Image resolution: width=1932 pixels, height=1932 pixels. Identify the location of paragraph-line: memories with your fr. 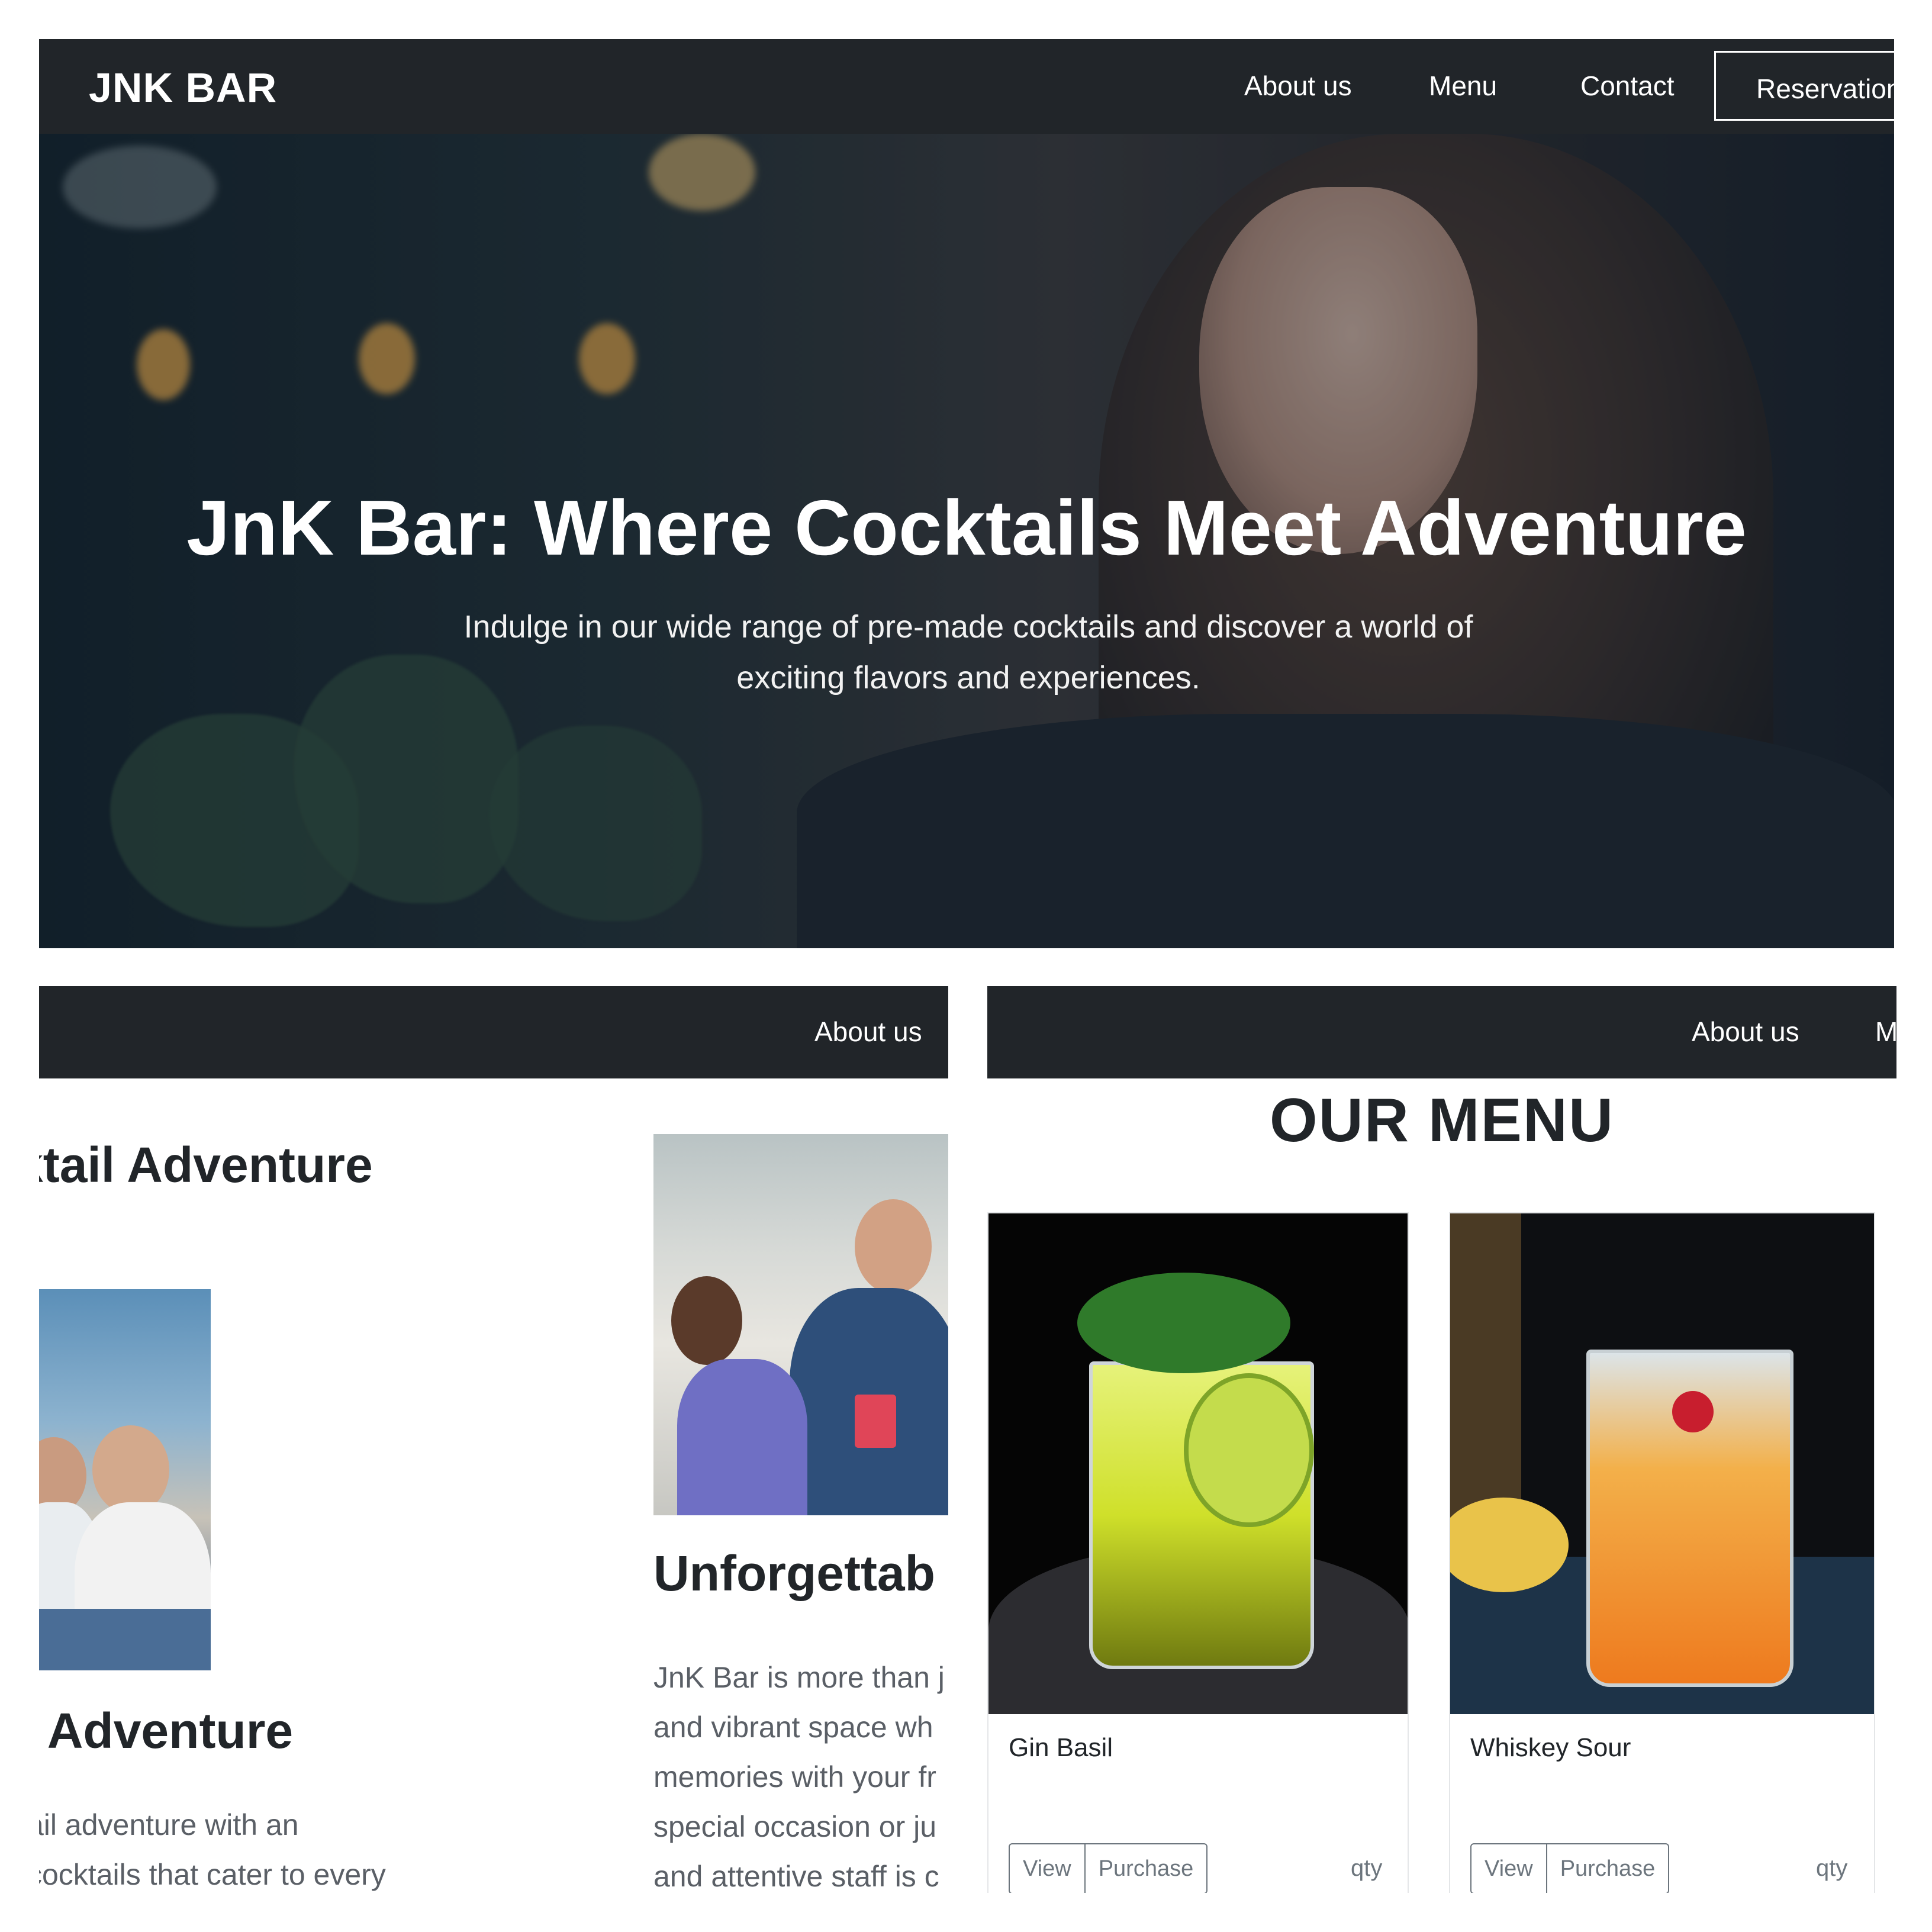
(795, 1776).